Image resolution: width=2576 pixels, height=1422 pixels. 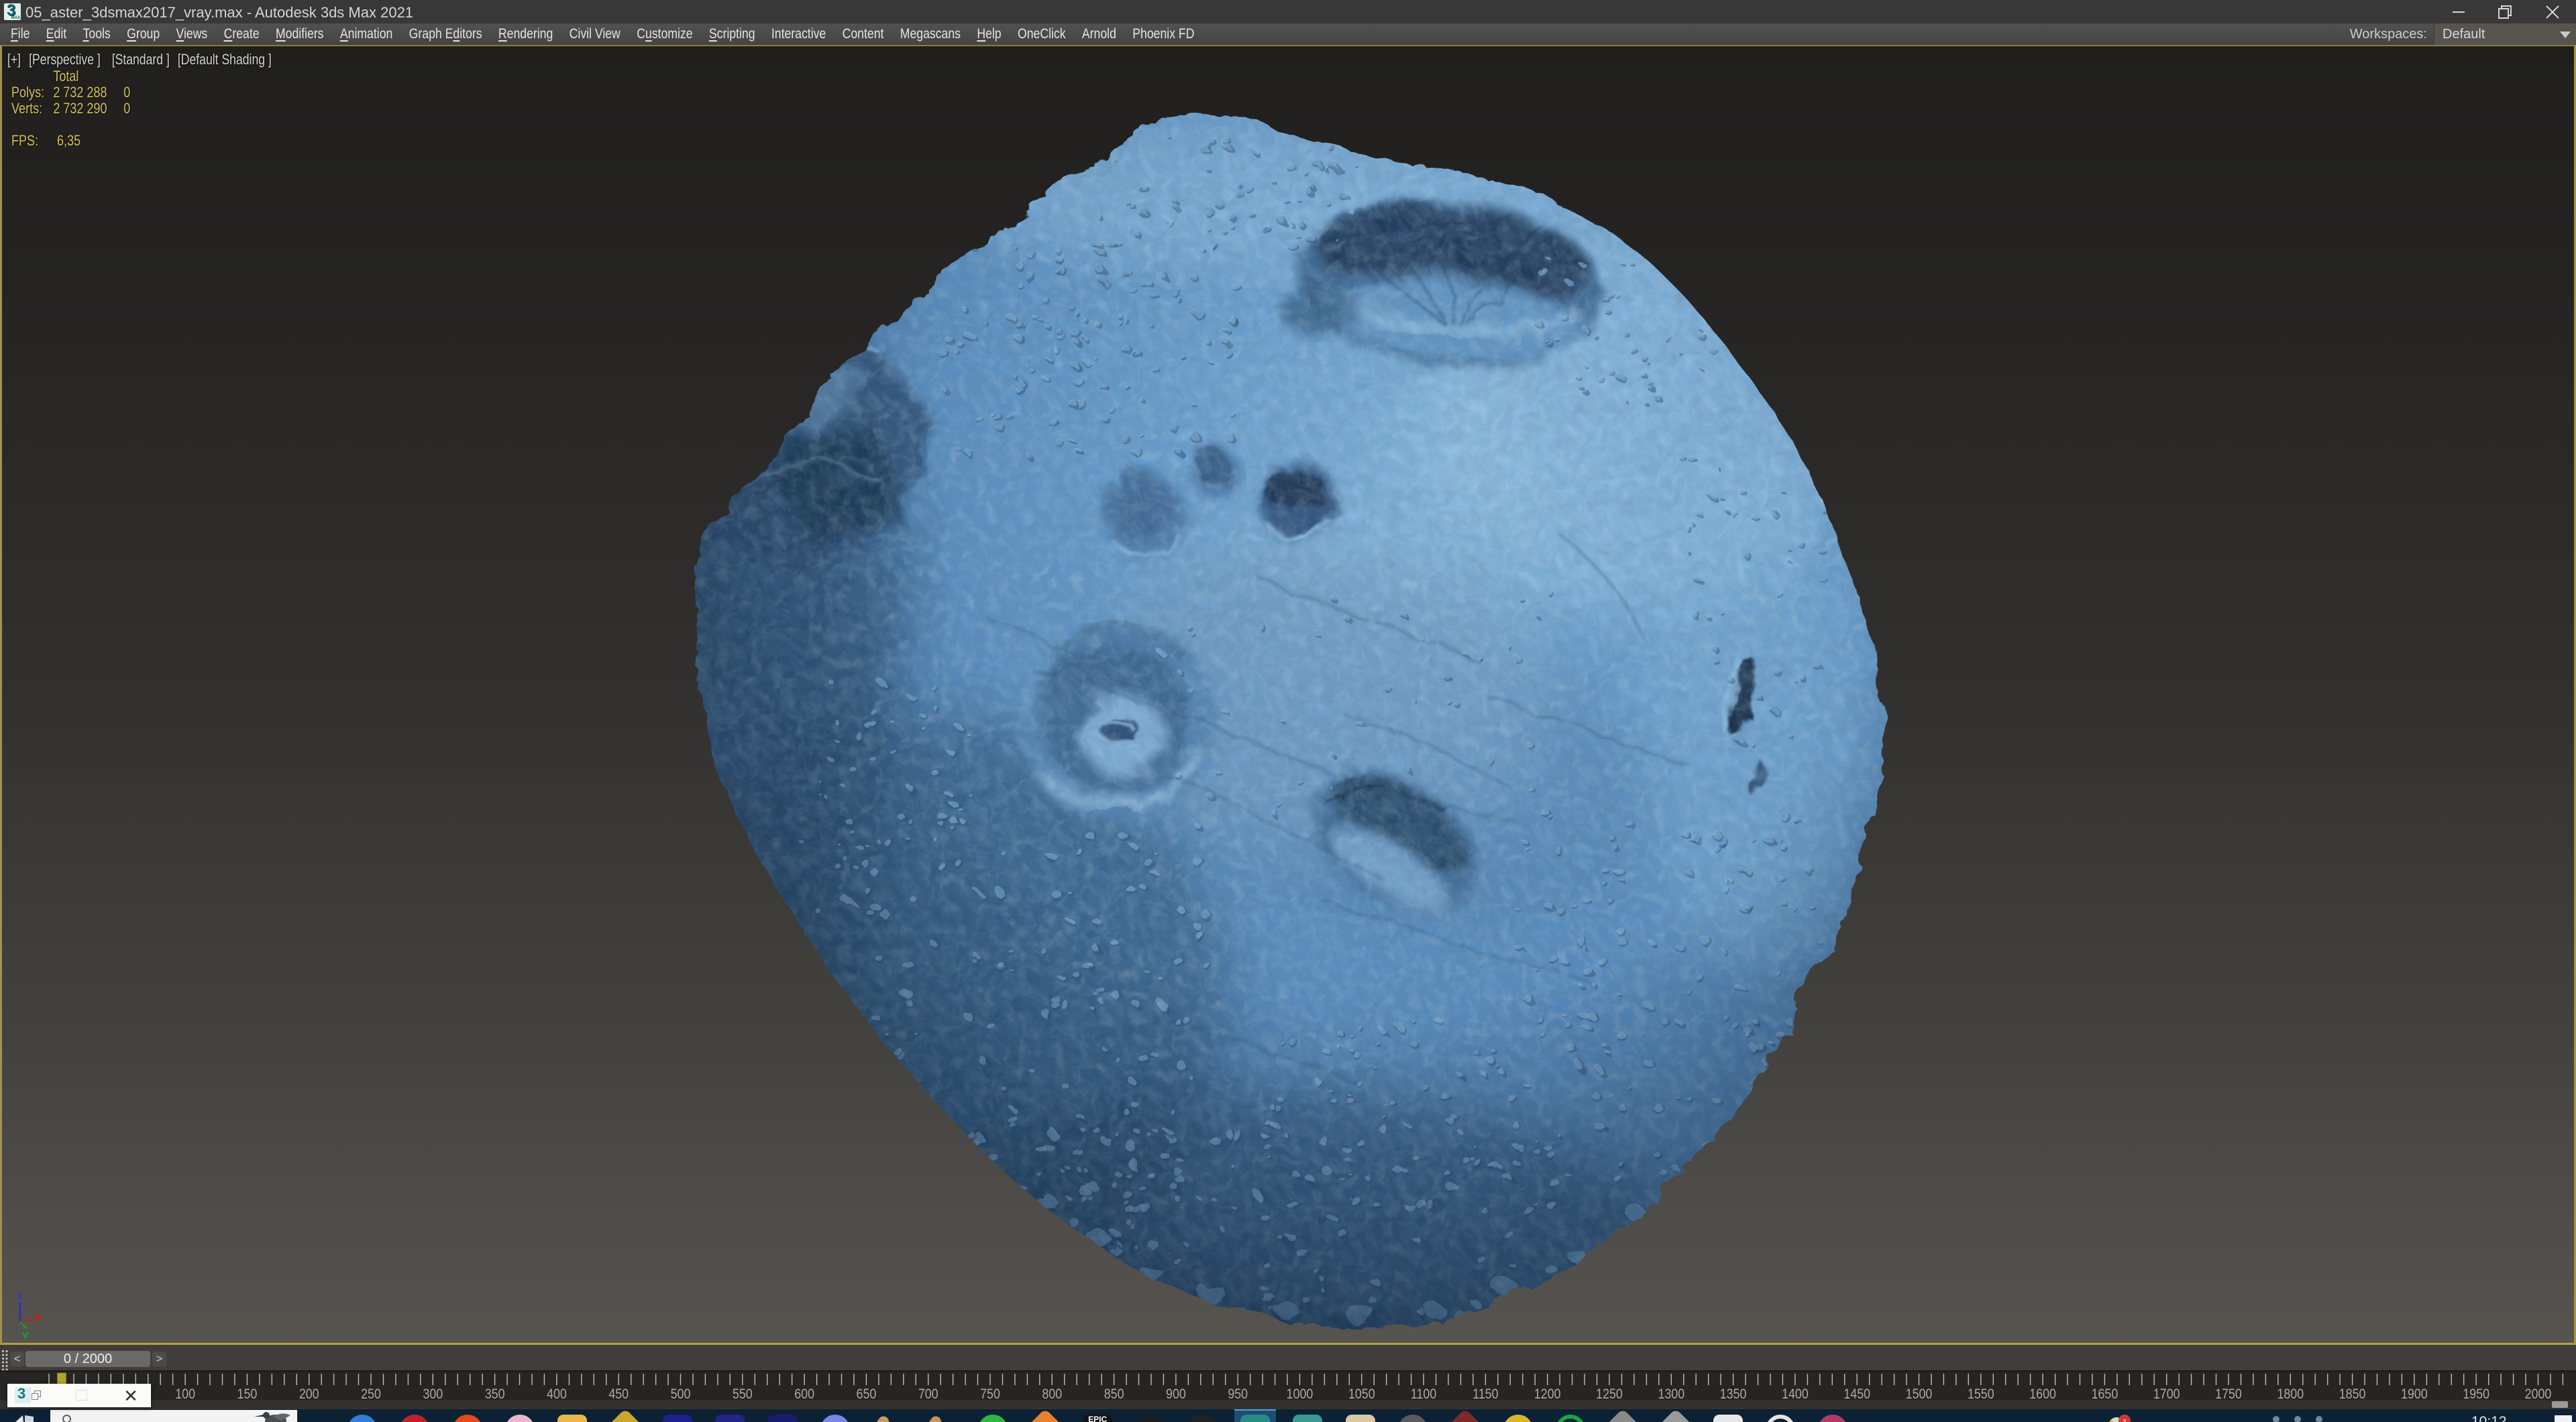 I want to click on taskbar-icon-epic-games: EPIC, so click(x=1098, y=1418).